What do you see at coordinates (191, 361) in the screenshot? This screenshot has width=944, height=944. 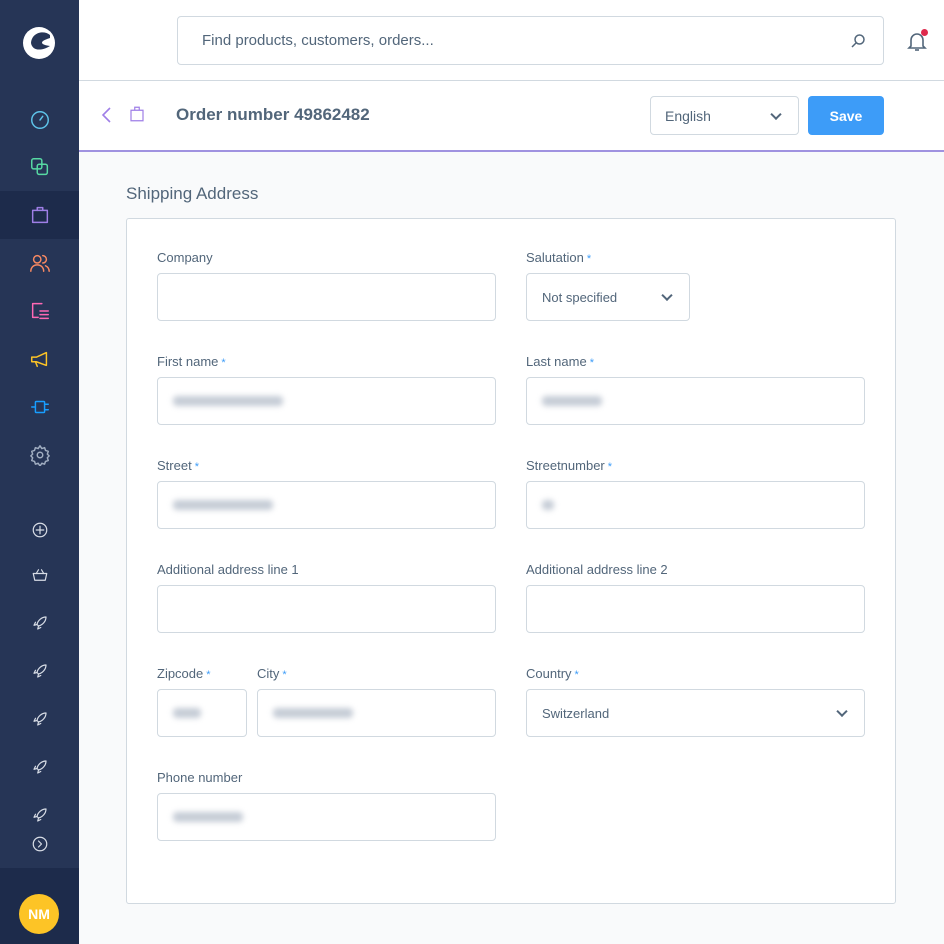 I see `first-name-label: First name *` at bounding box center [191, 361].